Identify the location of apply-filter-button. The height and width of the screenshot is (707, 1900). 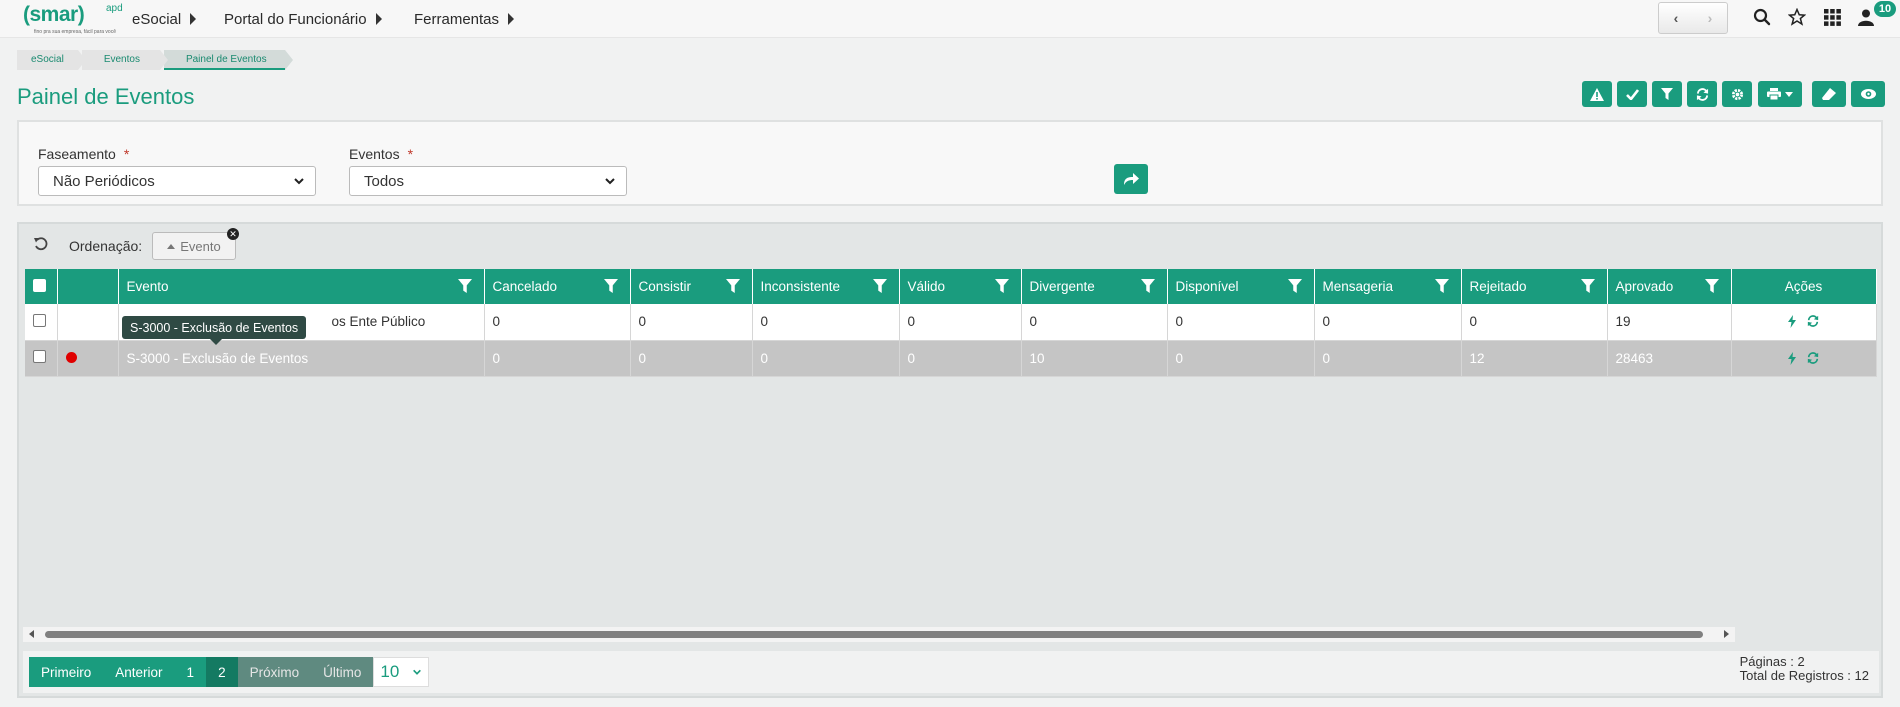
(1131, 179).